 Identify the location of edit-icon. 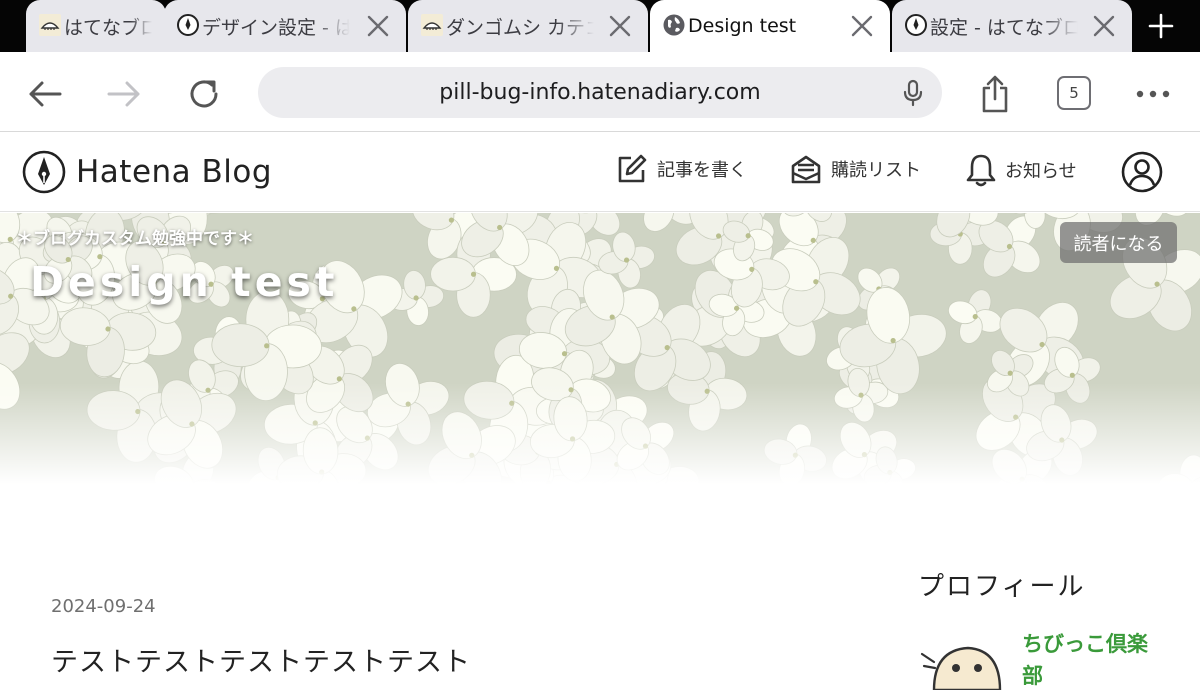
(632, 168).